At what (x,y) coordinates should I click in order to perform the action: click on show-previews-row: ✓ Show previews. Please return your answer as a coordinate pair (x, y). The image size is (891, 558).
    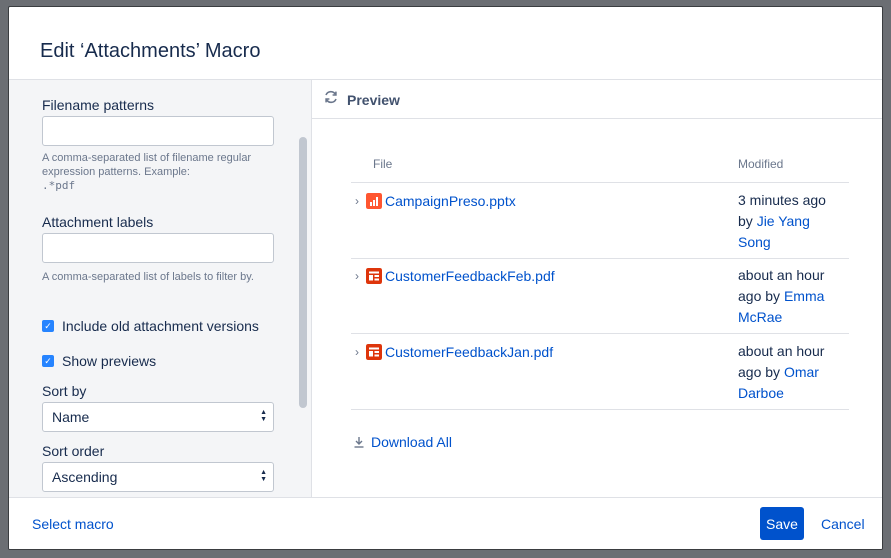
    Looking at the image, I should click on (99, 361).